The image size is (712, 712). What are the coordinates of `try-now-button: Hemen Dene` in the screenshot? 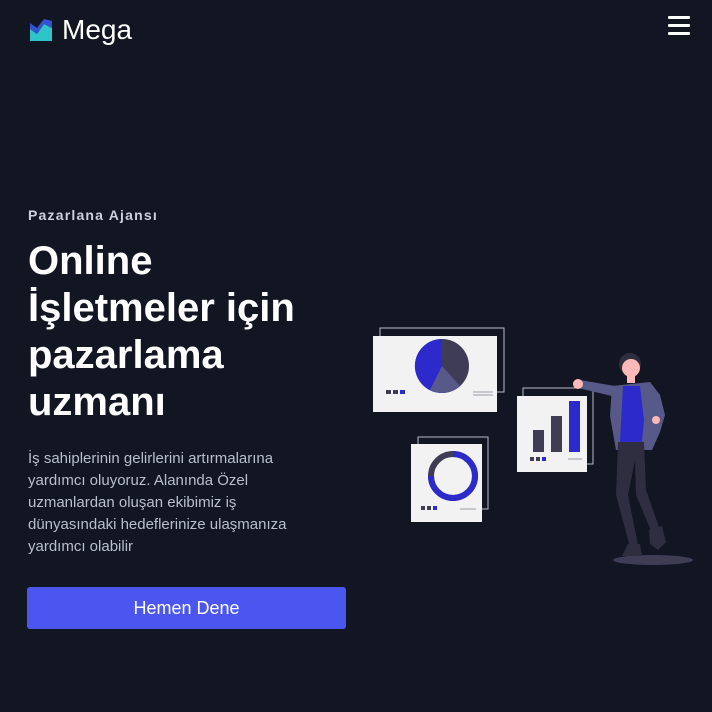 It's located at (186, 608).